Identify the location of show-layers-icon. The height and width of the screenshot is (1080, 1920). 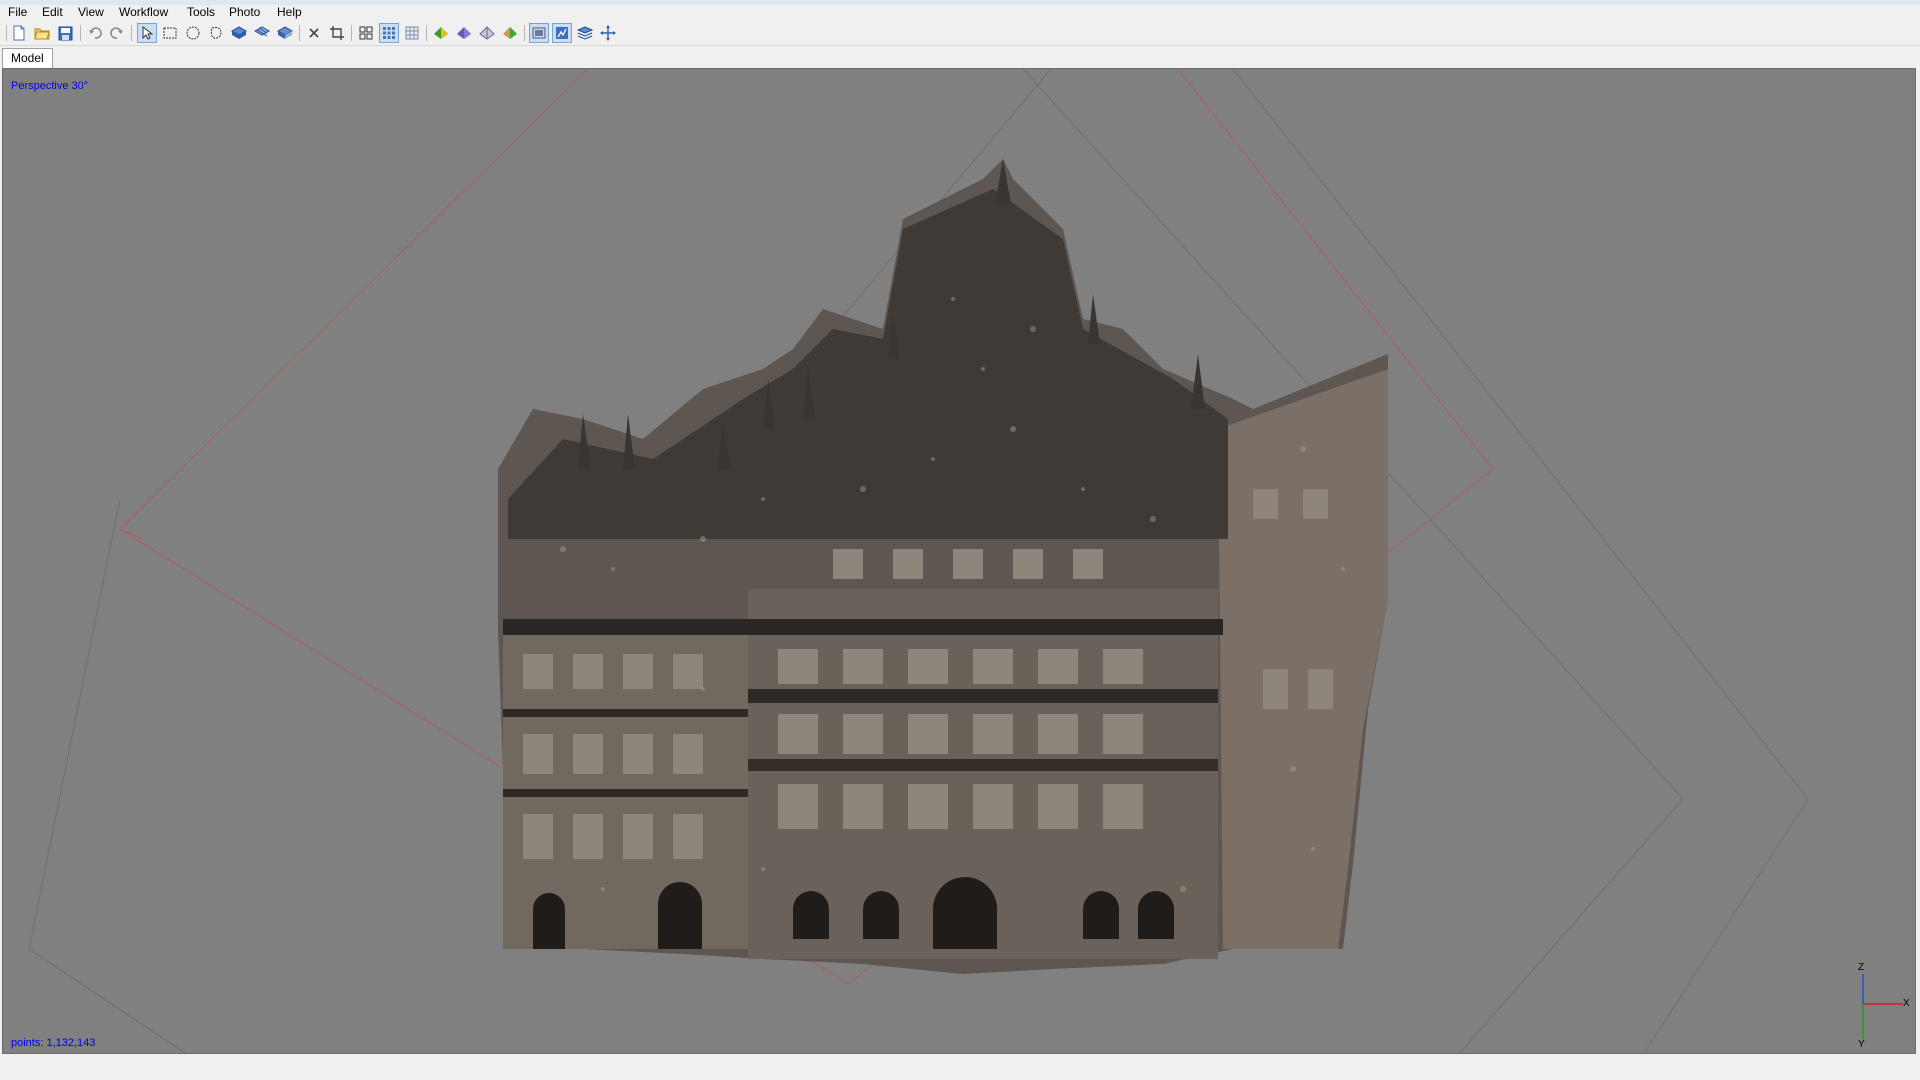
(585, 33).